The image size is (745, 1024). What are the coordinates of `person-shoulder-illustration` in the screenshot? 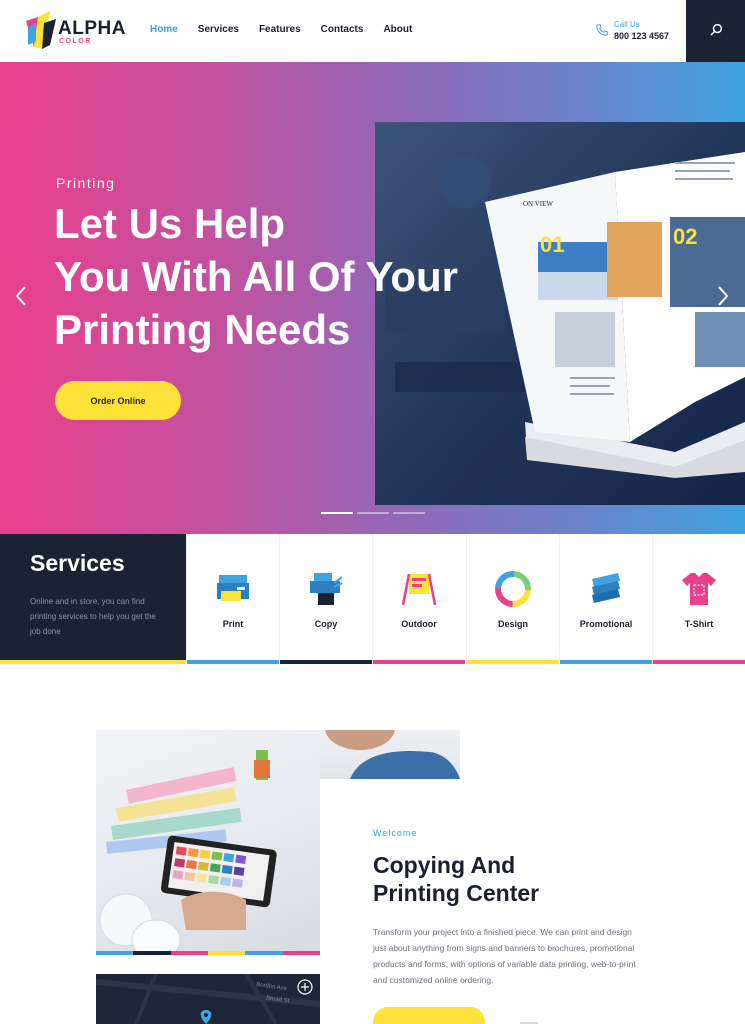 It's located at (392, 754).